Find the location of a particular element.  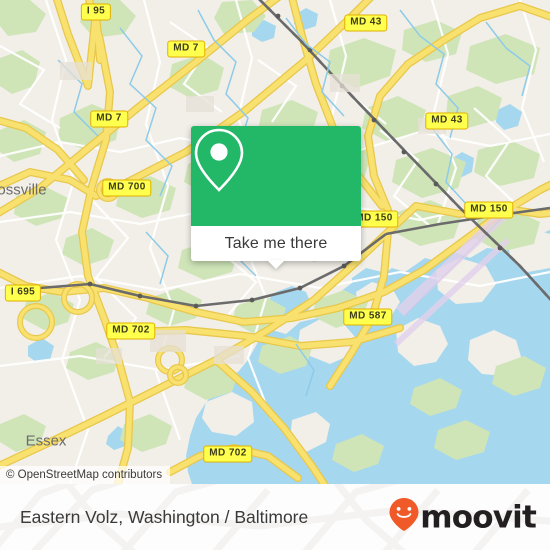

route-shield: MD 587 is located at coordinates (368, 317).